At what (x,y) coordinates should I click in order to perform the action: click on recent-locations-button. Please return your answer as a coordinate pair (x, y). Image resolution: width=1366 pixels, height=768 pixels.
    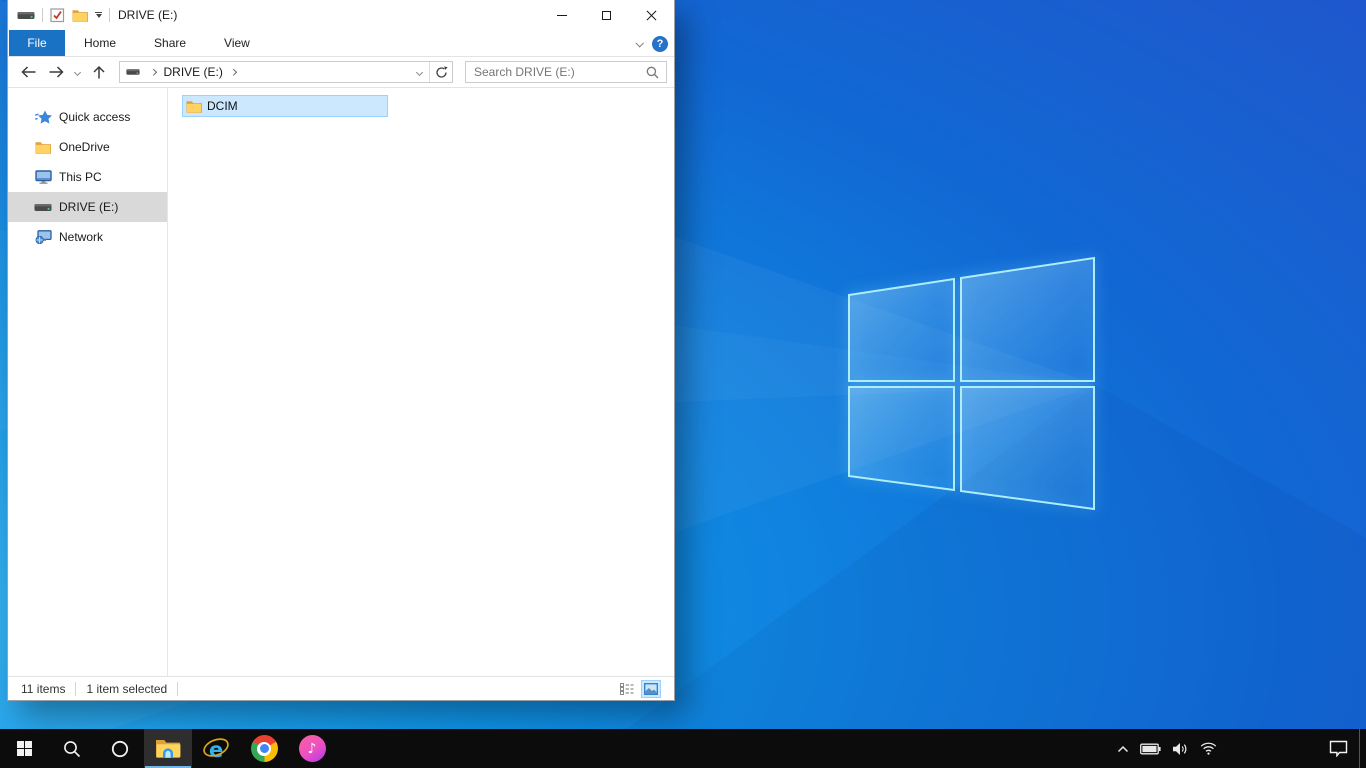
    Looking at the image, I should click on (77, 72).